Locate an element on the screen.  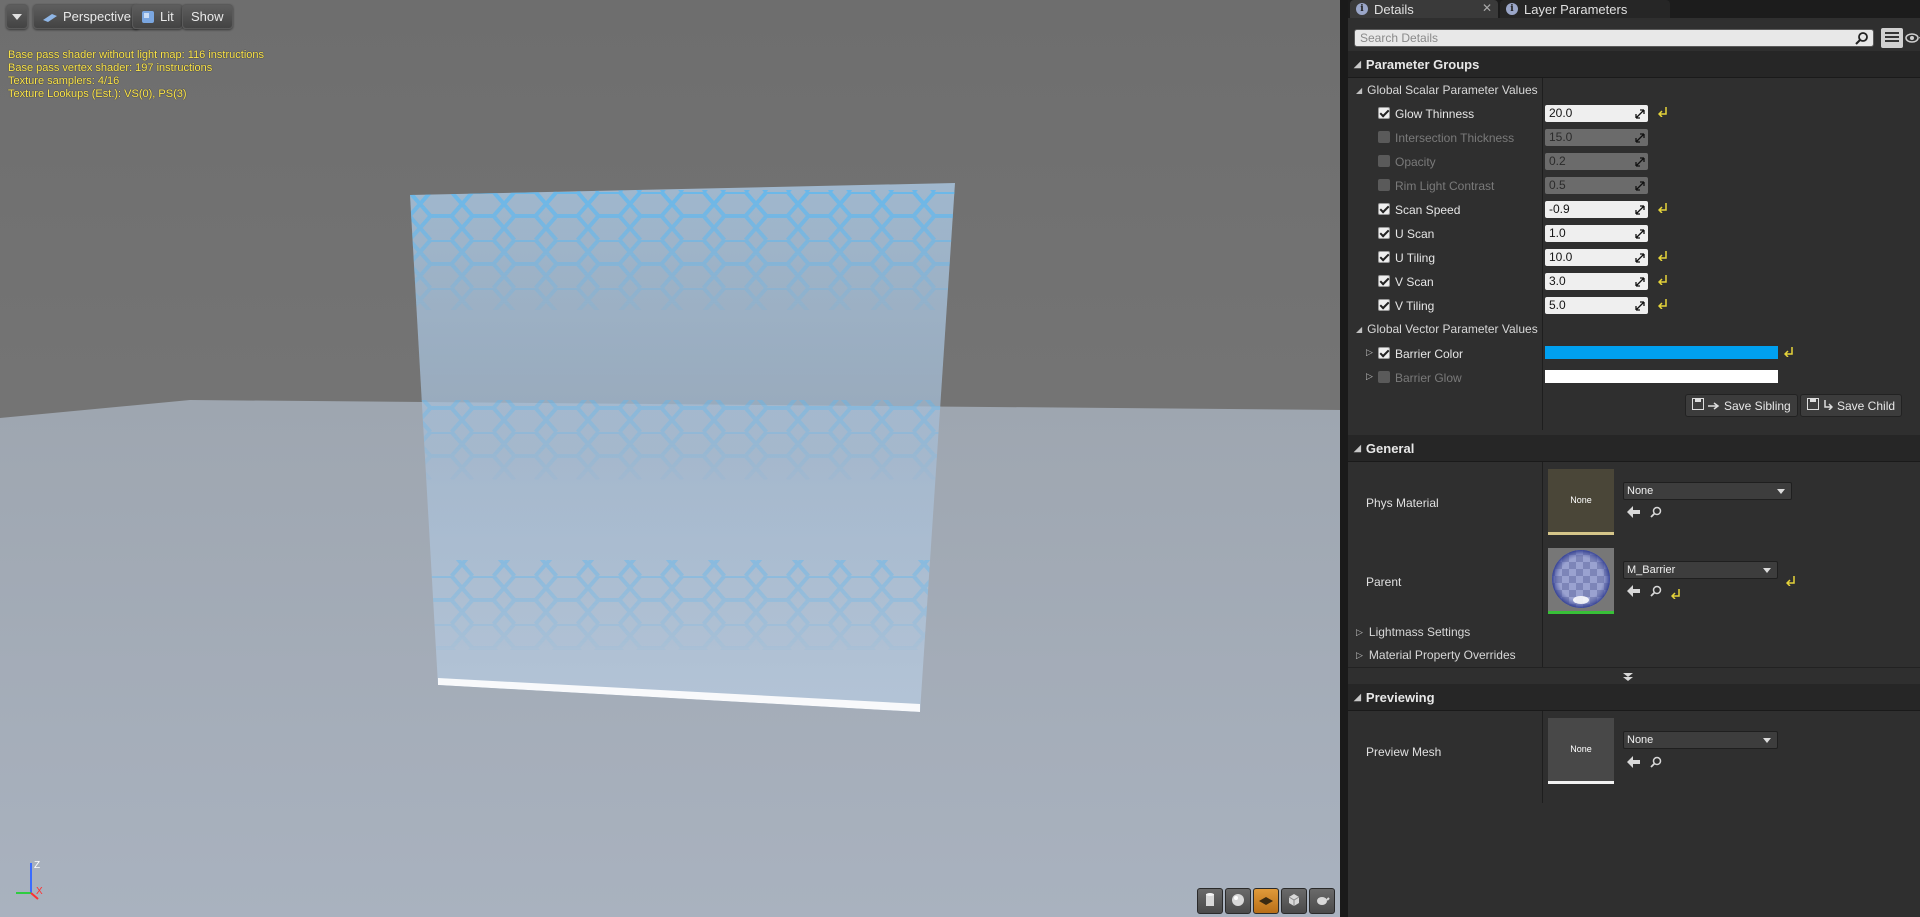
close-icon: ✕ is located at coordinates (1487, 8).